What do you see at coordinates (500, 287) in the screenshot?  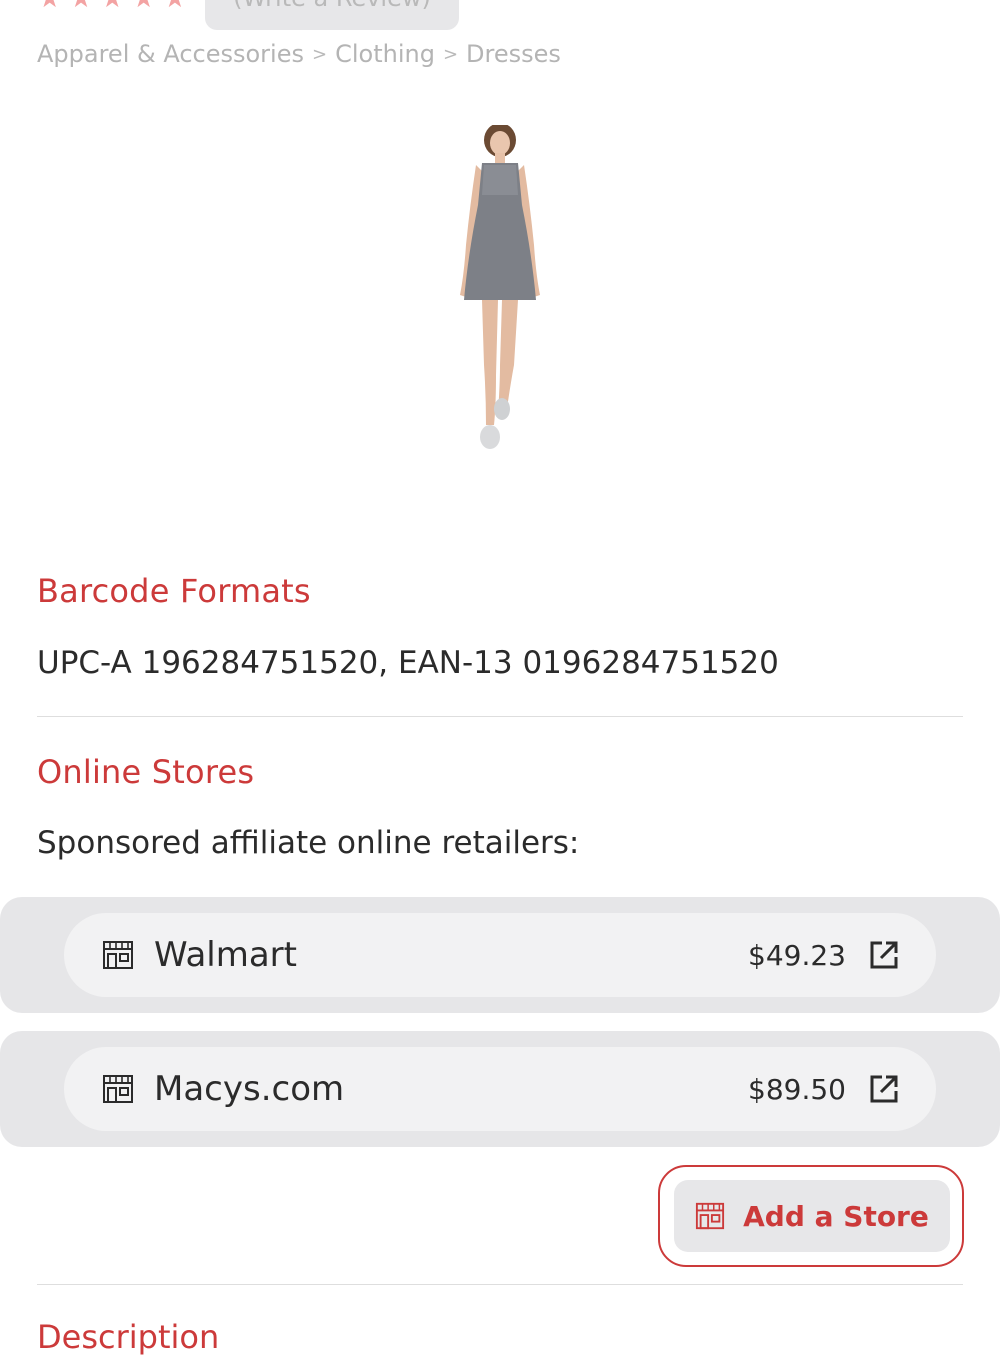 I see `product-image` at bounding box center [500, 287].